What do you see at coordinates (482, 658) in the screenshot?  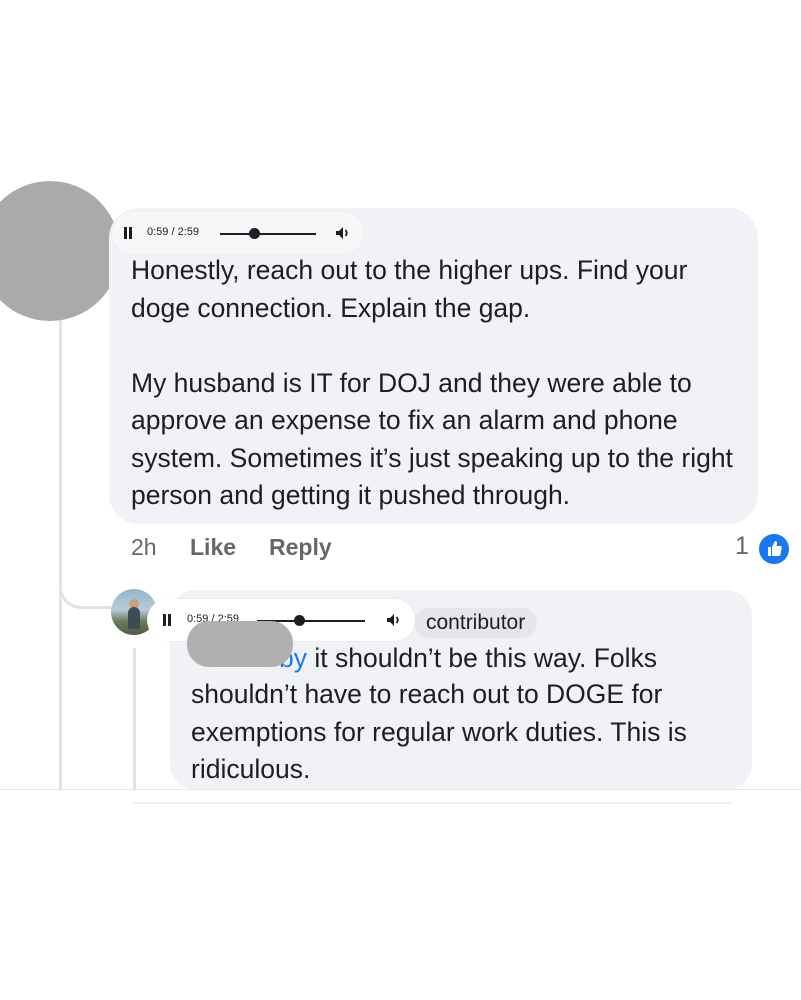 I see `reply-text-fragment: it shouldn’t be this way. Folks` at bounding box center [482, 658].